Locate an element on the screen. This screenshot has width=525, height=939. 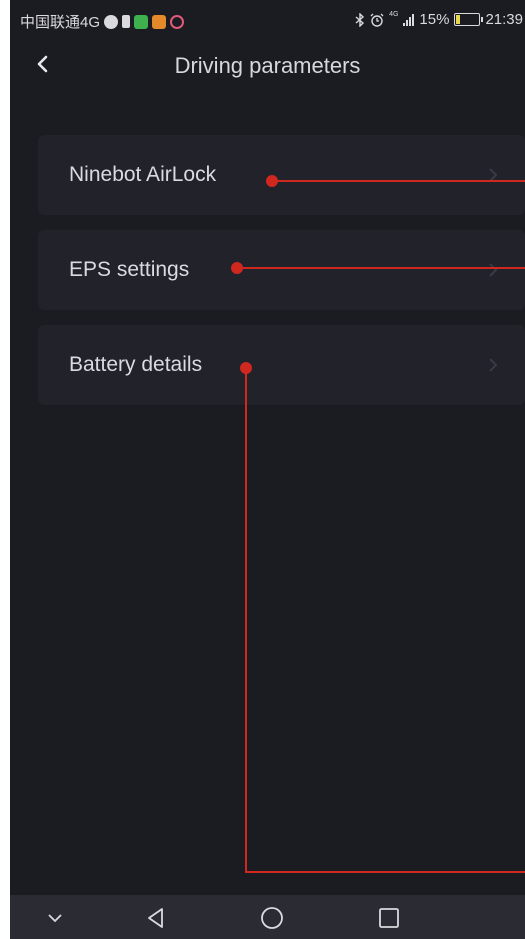
status-right: 4G 15% 21:39 is located at coordinates (439, 19).